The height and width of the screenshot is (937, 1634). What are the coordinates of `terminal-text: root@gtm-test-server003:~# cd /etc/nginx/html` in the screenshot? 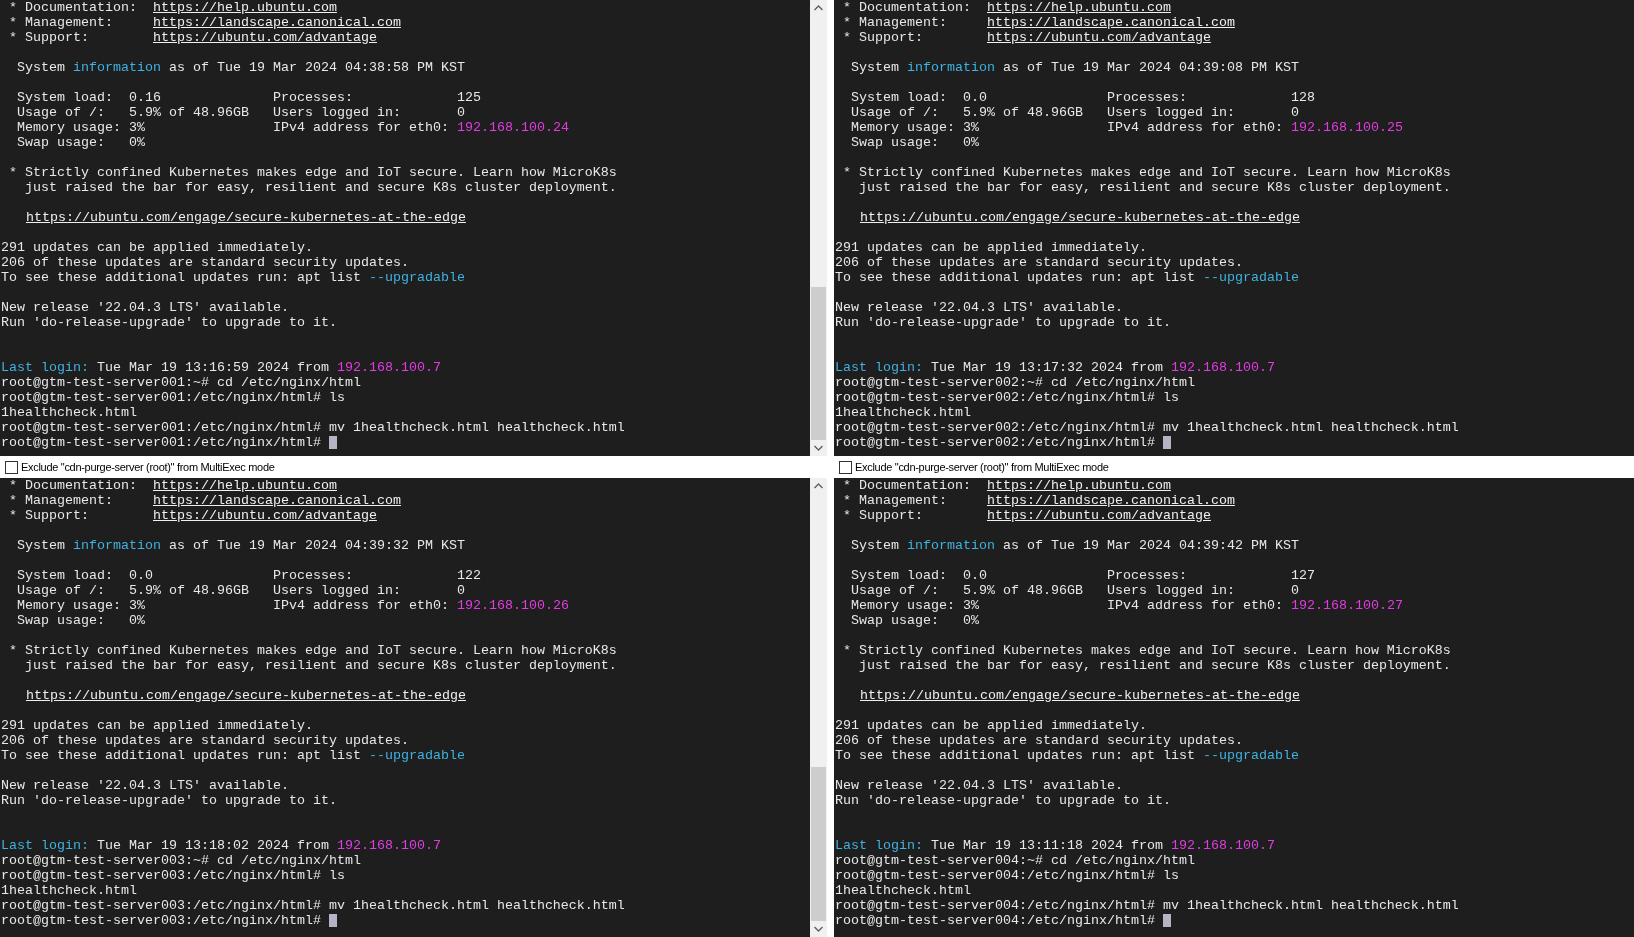 It's located at (181, 860).